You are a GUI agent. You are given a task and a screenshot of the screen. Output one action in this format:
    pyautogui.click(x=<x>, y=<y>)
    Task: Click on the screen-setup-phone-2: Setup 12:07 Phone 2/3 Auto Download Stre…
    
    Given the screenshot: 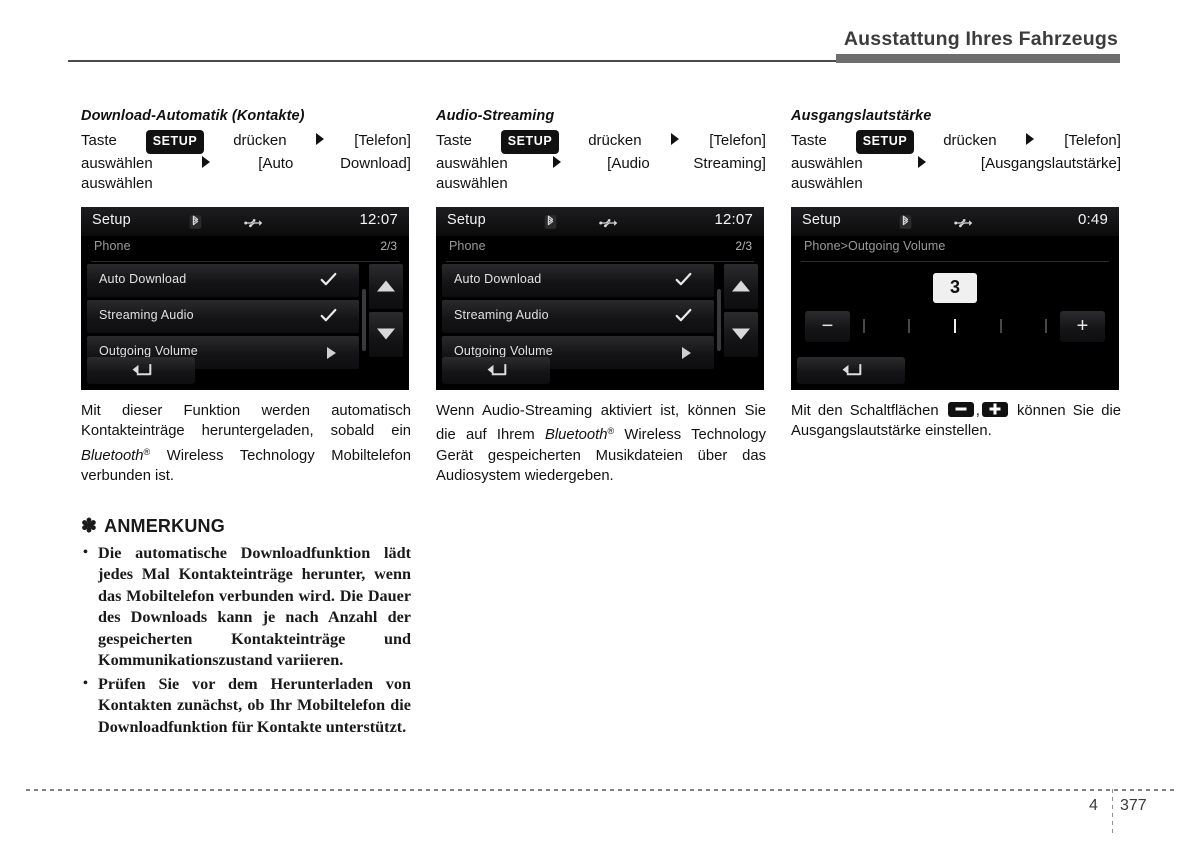 What is the action you would take?
    pyautogui.click(x=600, y=298)
    